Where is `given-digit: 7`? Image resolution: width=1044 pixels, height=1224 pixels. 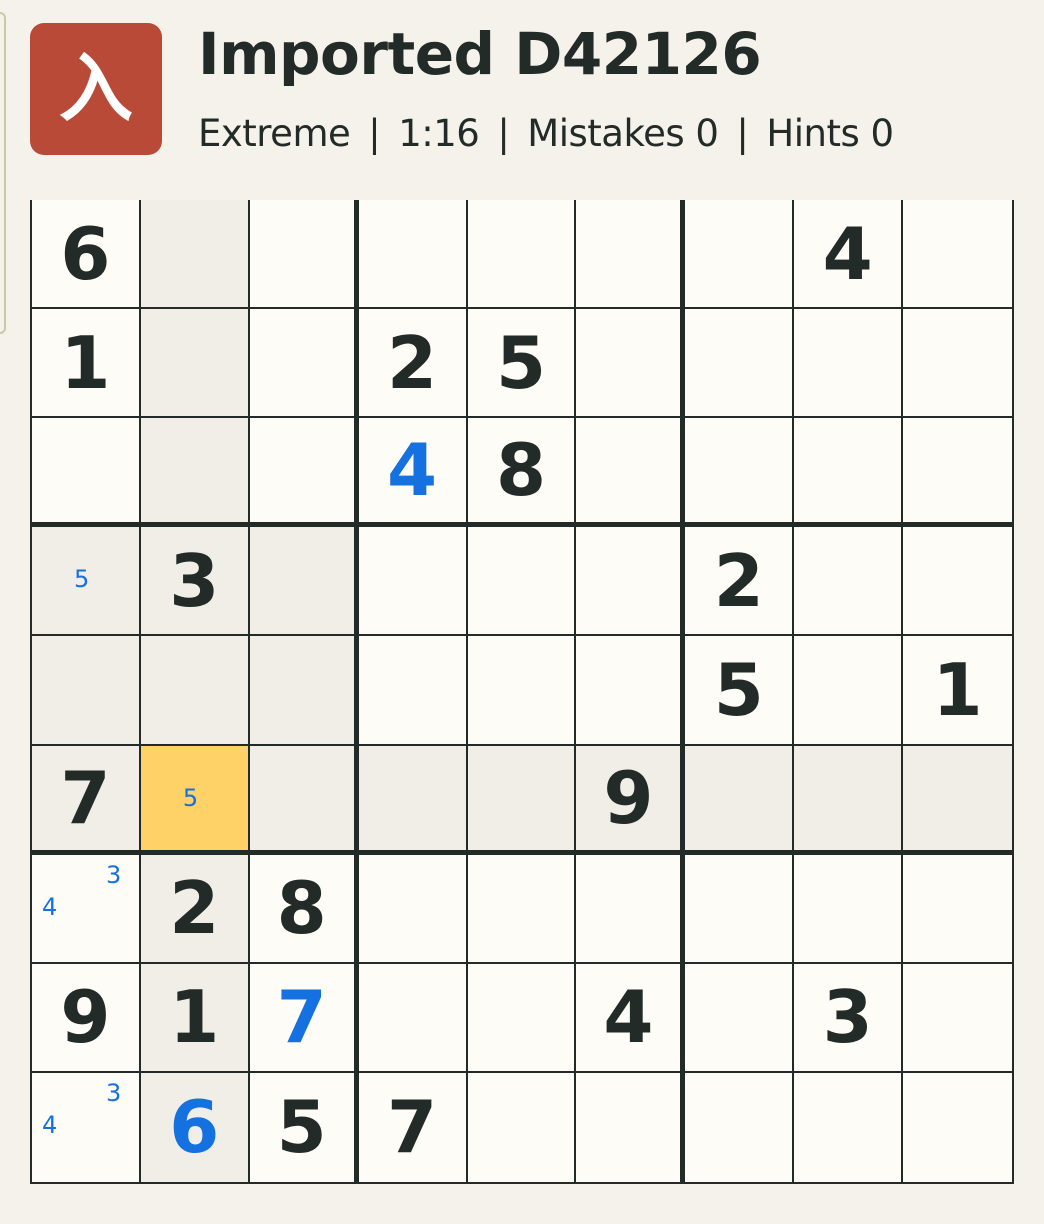 given-digit: 7 is located at coordinates (412, 1127).